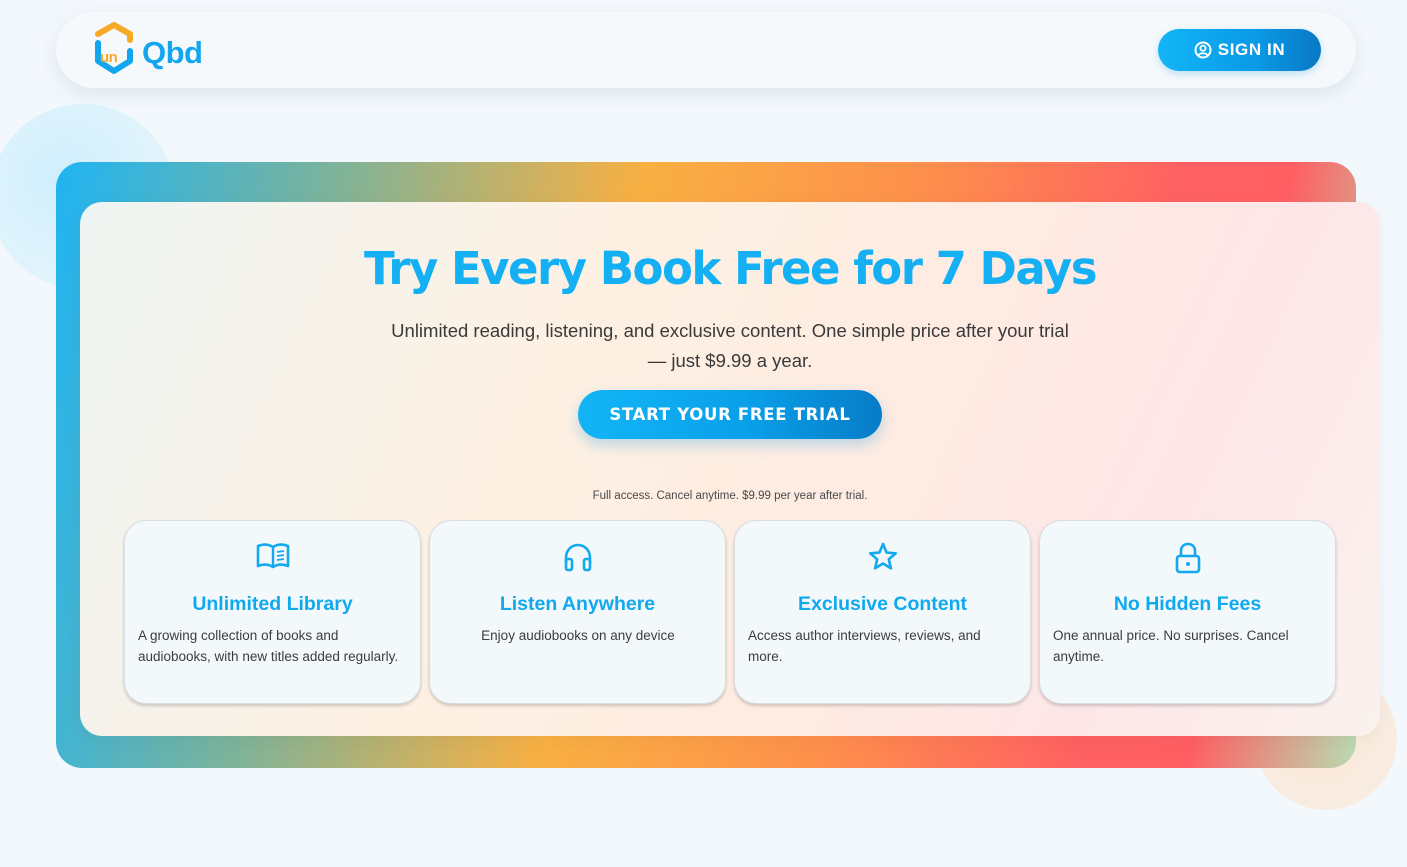 The image size is (1407, 867). Describe the element at coordinates (272, 556) in the screenshot. I see `book-open-icon` at that location.